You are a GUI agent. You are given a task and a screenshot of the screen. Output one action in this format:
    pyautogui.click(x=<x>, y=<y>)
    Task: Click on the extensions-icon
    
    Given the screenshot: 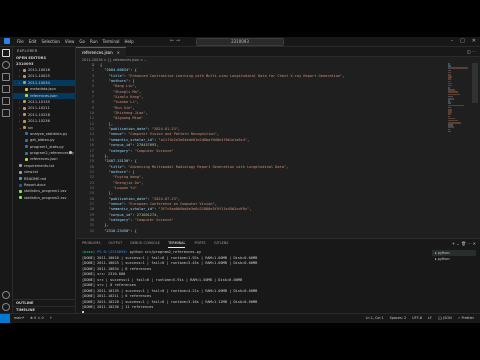 What is the action you would take?
    pyautogui.click(x=6, y=101)
    